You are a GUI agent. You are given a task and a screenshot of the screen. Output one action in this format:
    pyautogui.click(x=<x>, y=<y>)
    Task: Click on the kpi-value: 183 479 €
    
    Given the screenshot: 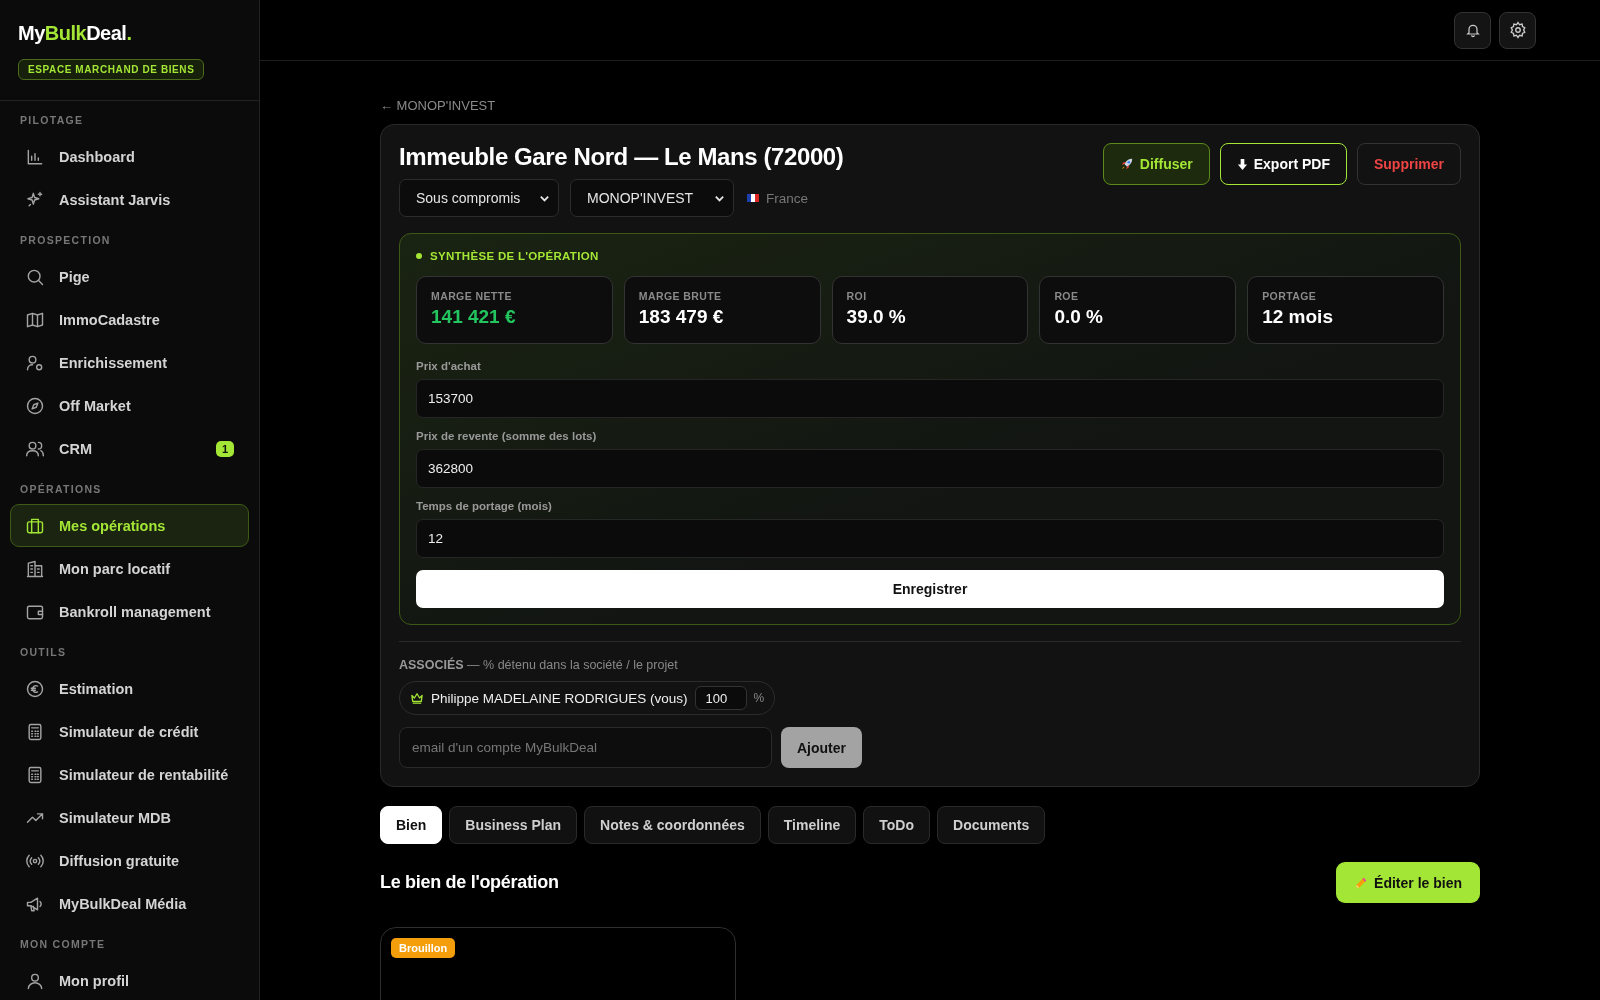 What is the action you would take?
    pyautogui.click(x=681, y=317)
    